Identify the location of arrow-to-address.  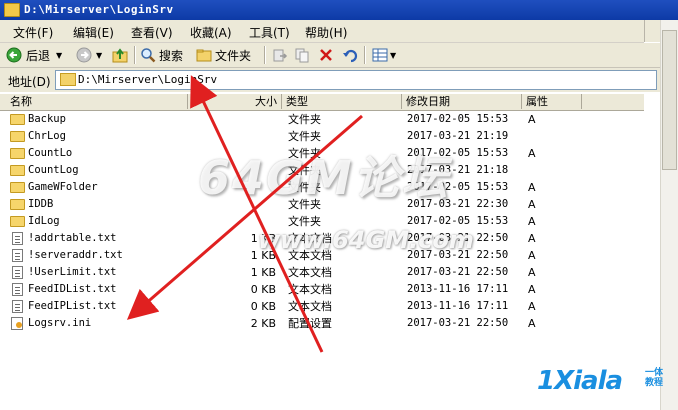
(257, 214).